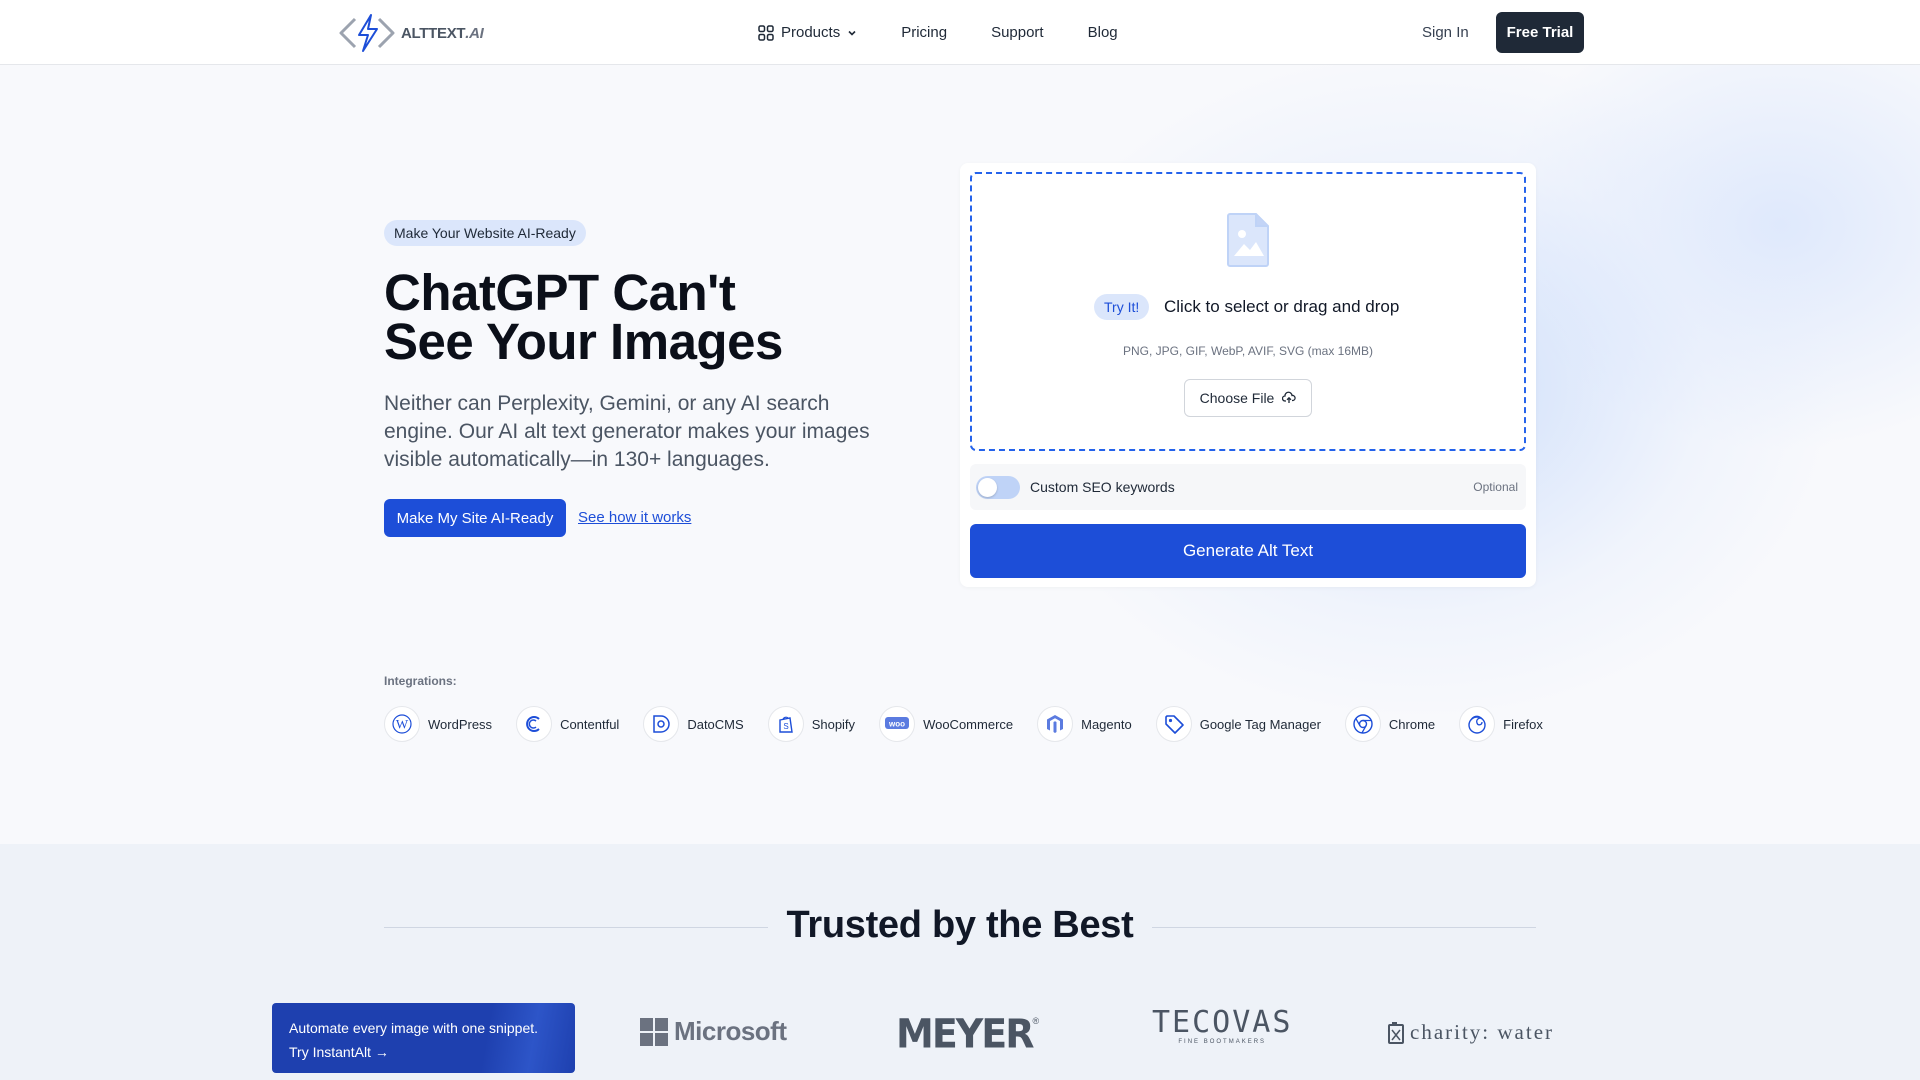  Describe the element at coordinates (1445, 32) in the screenshot. I see `sign-in-link: Sign In` at that location.